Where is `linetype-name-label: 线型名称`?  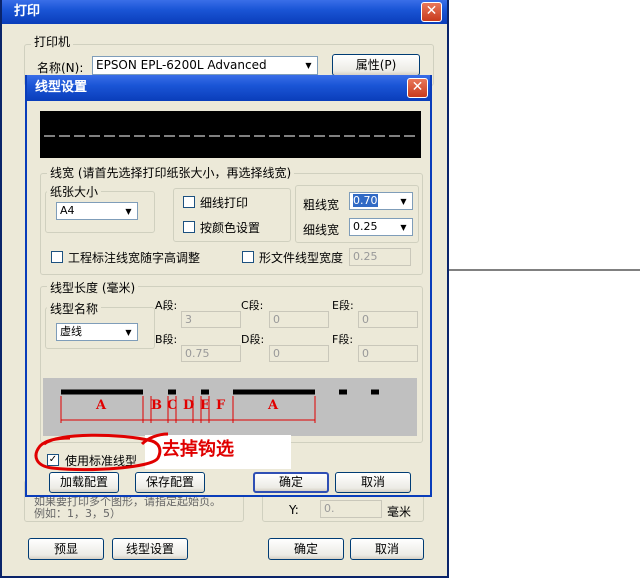 linetype-name-label: 线型名称 is located at coordinates (74, 308).